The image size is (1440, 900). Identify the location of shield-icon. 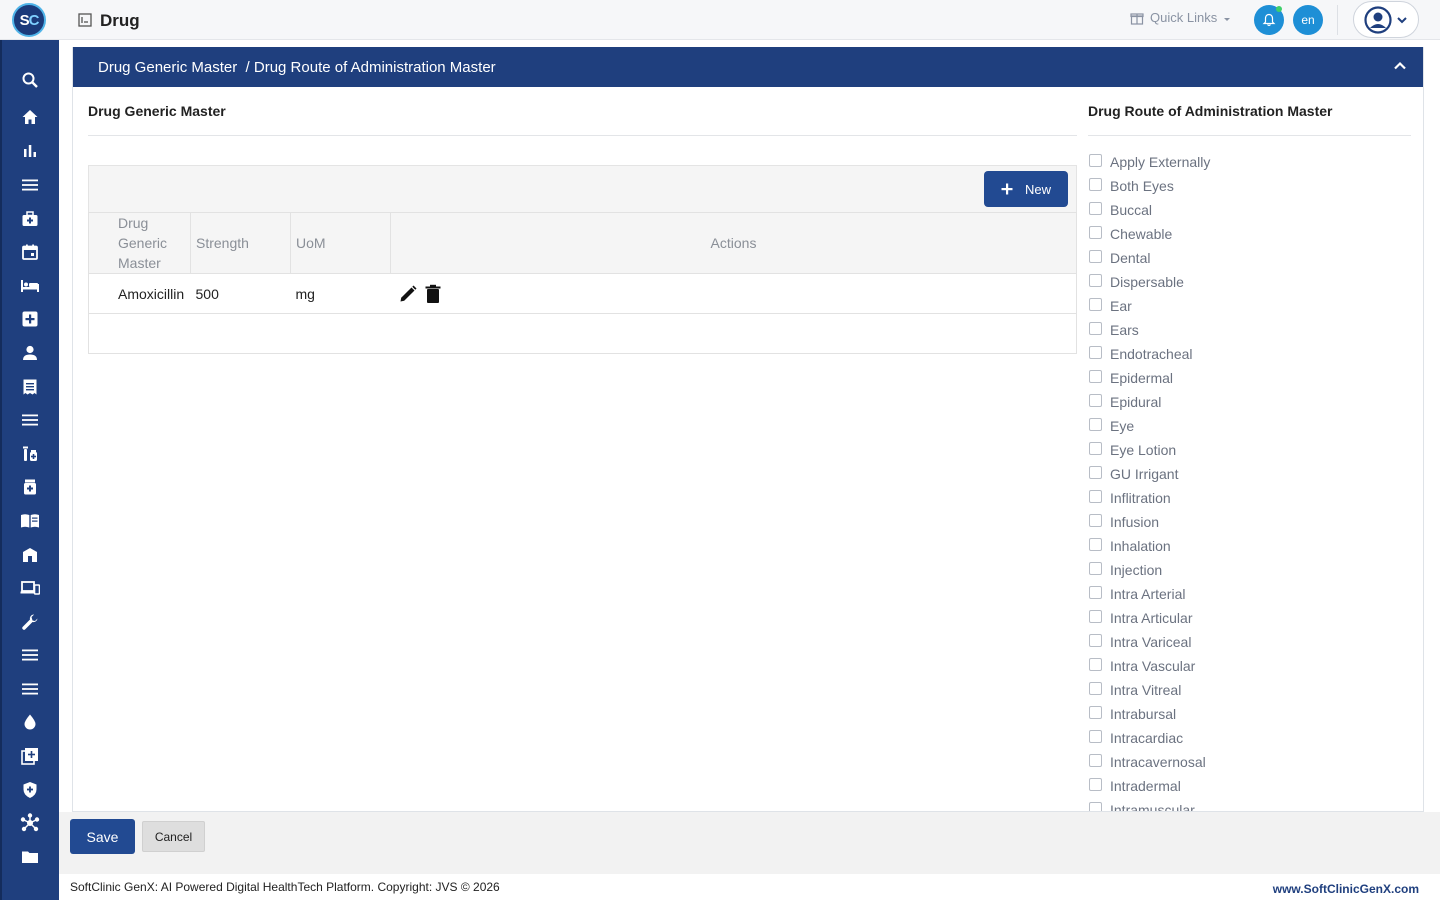
(30, 790).